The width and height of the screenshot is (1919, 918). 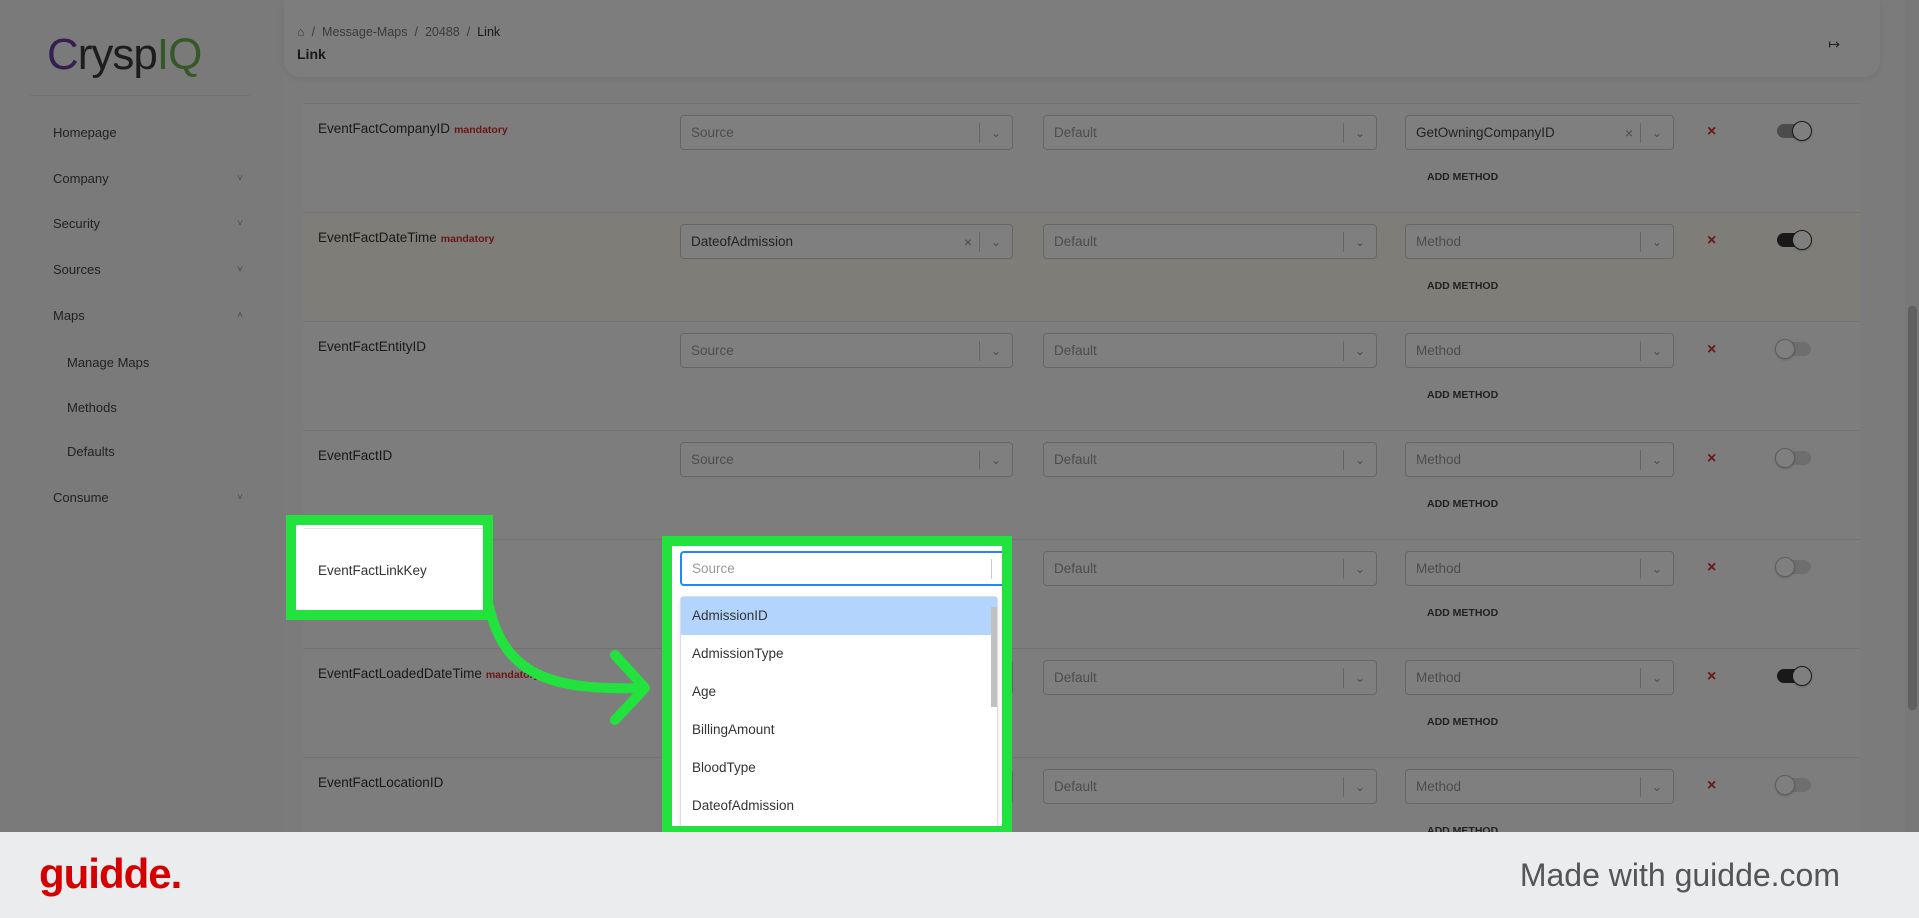 I want to click on option-age: Age, so click(x=839, y=692).